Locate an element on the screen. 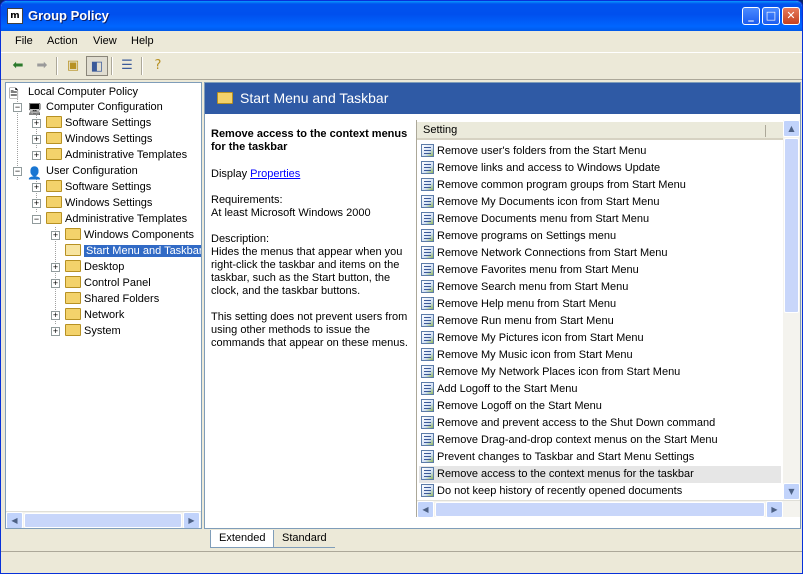 Image resolution: width=803 pixels, height=574 pixels. close-button: ✕ is located at coordinates (791, 16).